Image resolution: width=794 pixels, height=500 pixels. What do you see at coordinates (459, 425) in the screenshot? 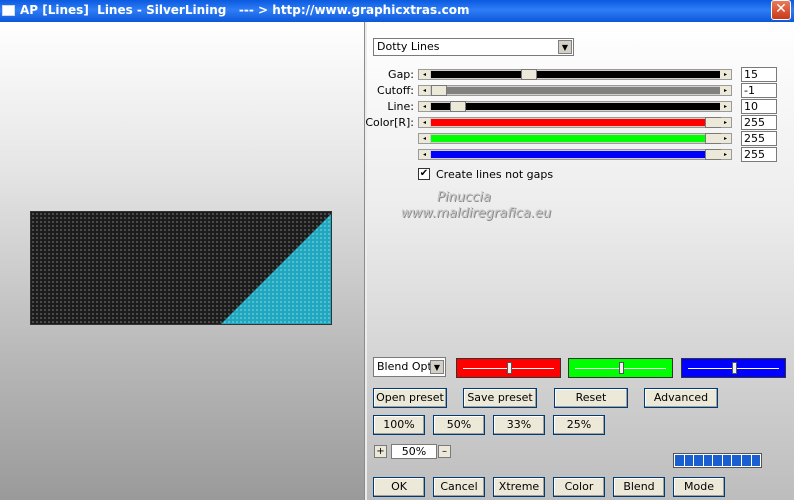
I see `zoom-50-button: 50%` at bounding box center [459, 425].